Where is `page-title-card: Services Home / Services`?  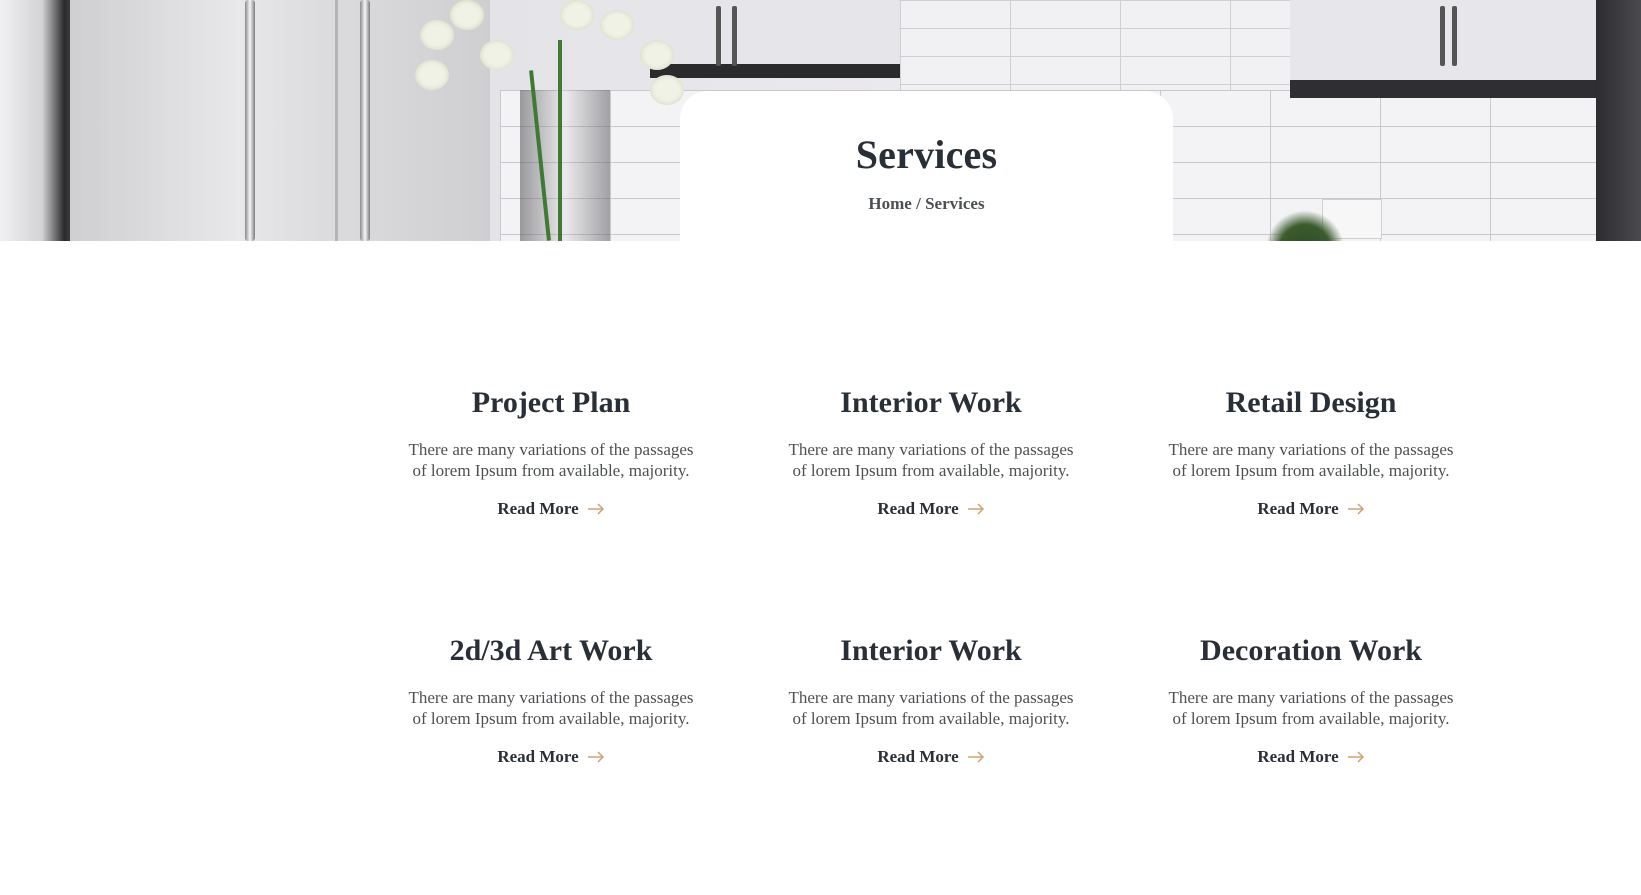 page-title-card: Services Home / Services is located at coordinates (926, 166).